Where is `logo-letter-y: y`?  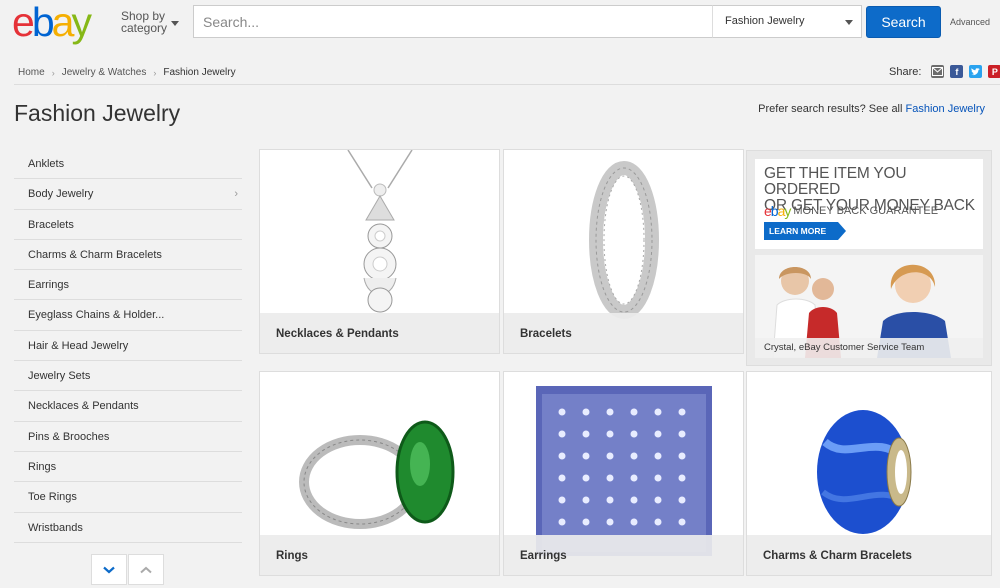
logo-letter-y: y is located at coordinates (81, 22).